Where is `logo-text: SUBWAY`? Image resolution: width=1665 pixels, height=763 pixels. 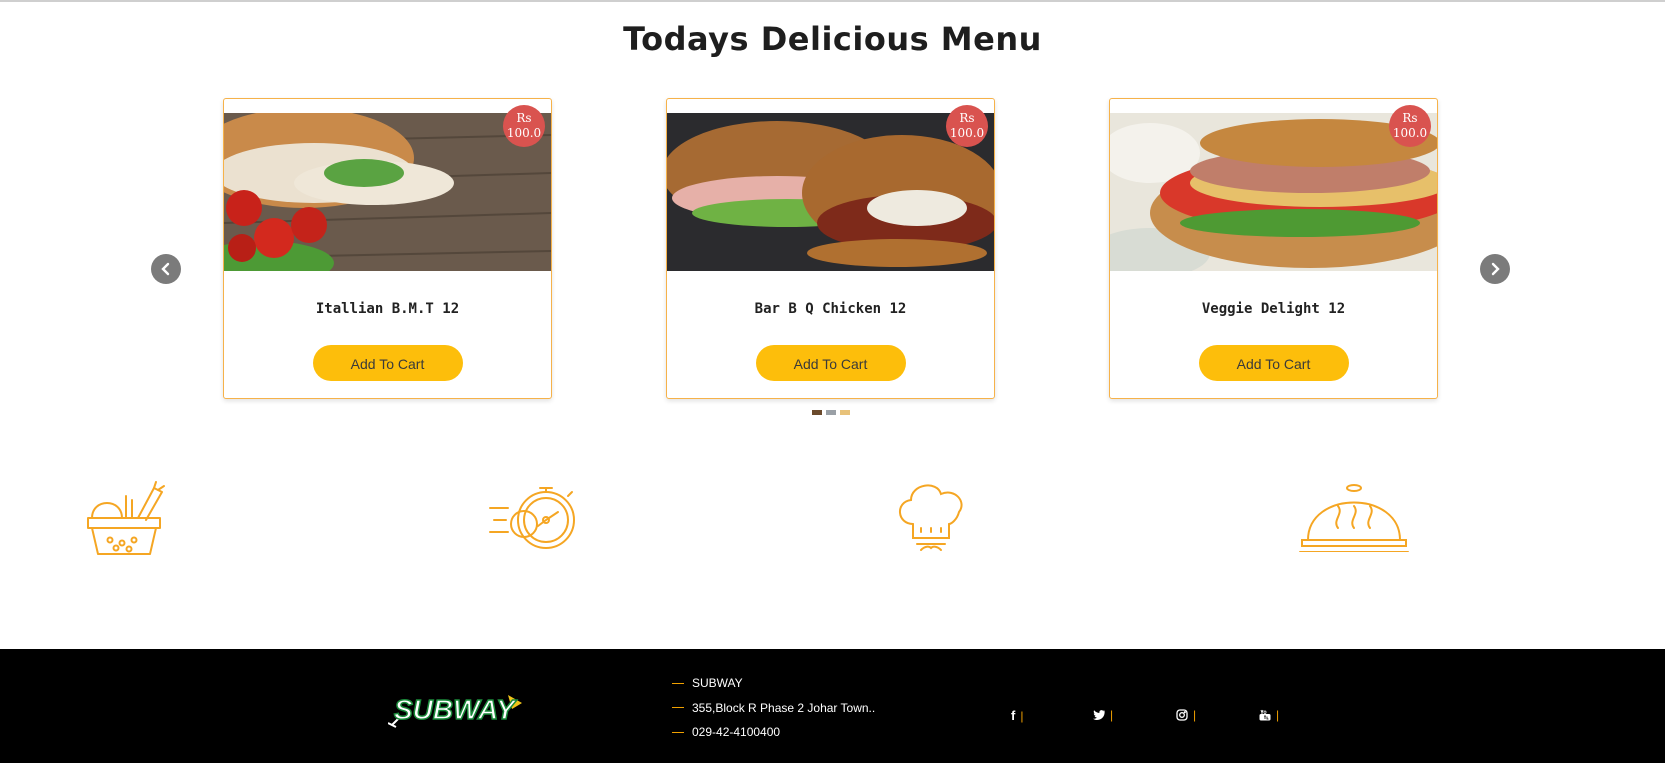
logo-text: SUBWAY is located at coordinates (455, 709).